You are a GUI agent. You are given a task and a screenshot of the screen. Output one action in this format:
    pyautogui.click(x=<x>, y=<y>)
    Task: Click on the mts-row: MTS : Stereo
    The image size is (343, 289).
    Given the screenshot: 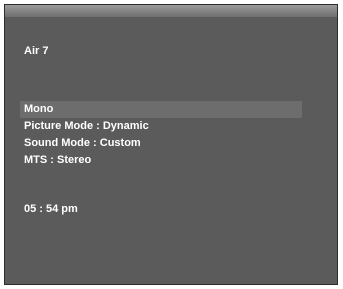 What is the action you would take?
    pyautogui.click(x=58, y=160)
    